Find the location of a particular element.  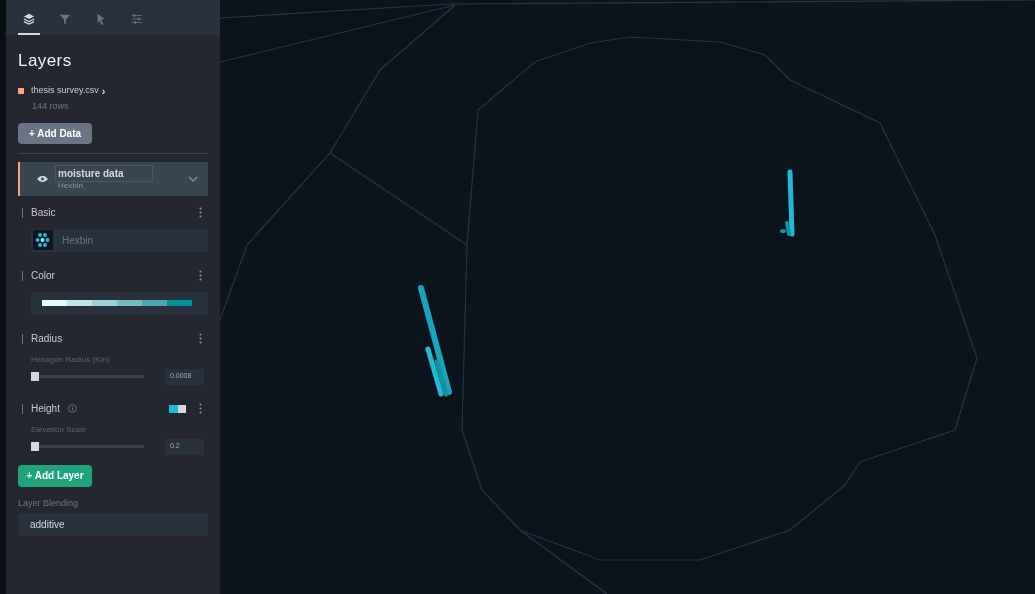

eye-icon is located at coordinates (42, 178).